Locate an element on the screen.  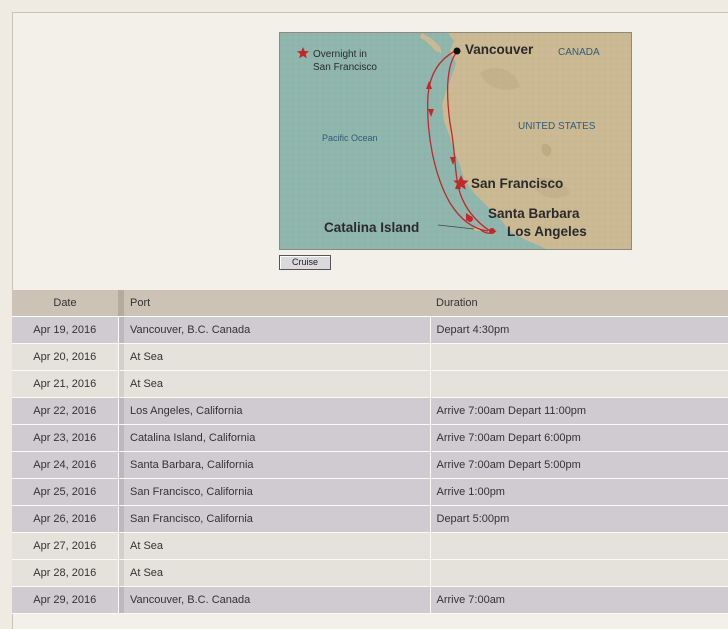
cell-date: Apr 29, 2016 is located at coordinates (65, 600).